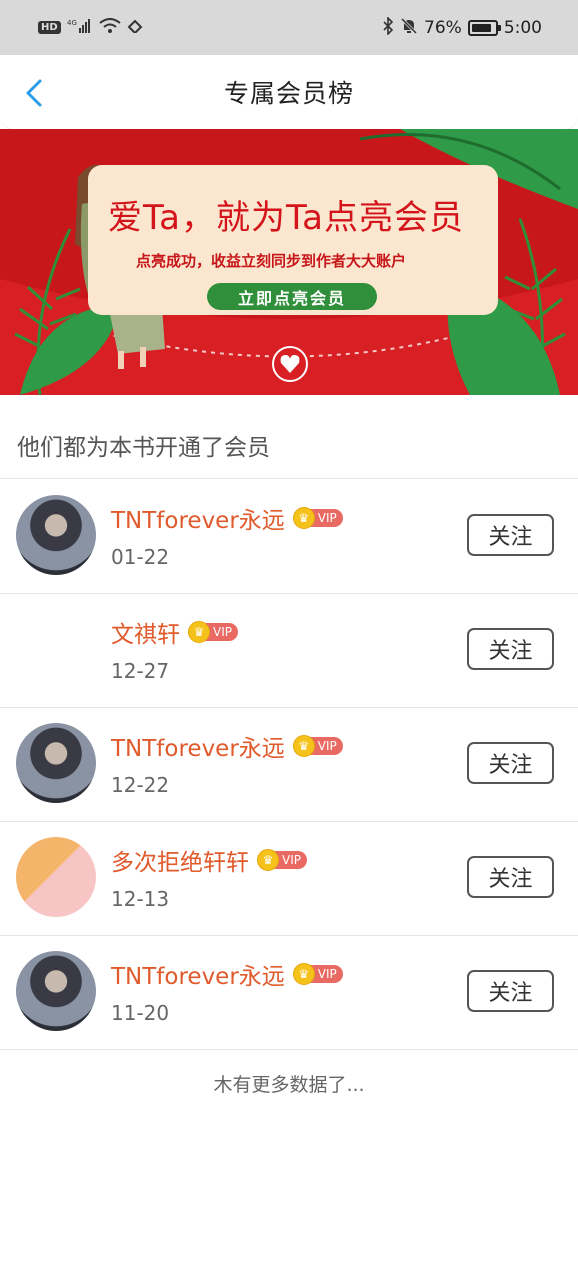  What do you see at coordinates (140, 671) in the screenshot?
I see `member-date: 12-27` at bounding box center [140, 671].